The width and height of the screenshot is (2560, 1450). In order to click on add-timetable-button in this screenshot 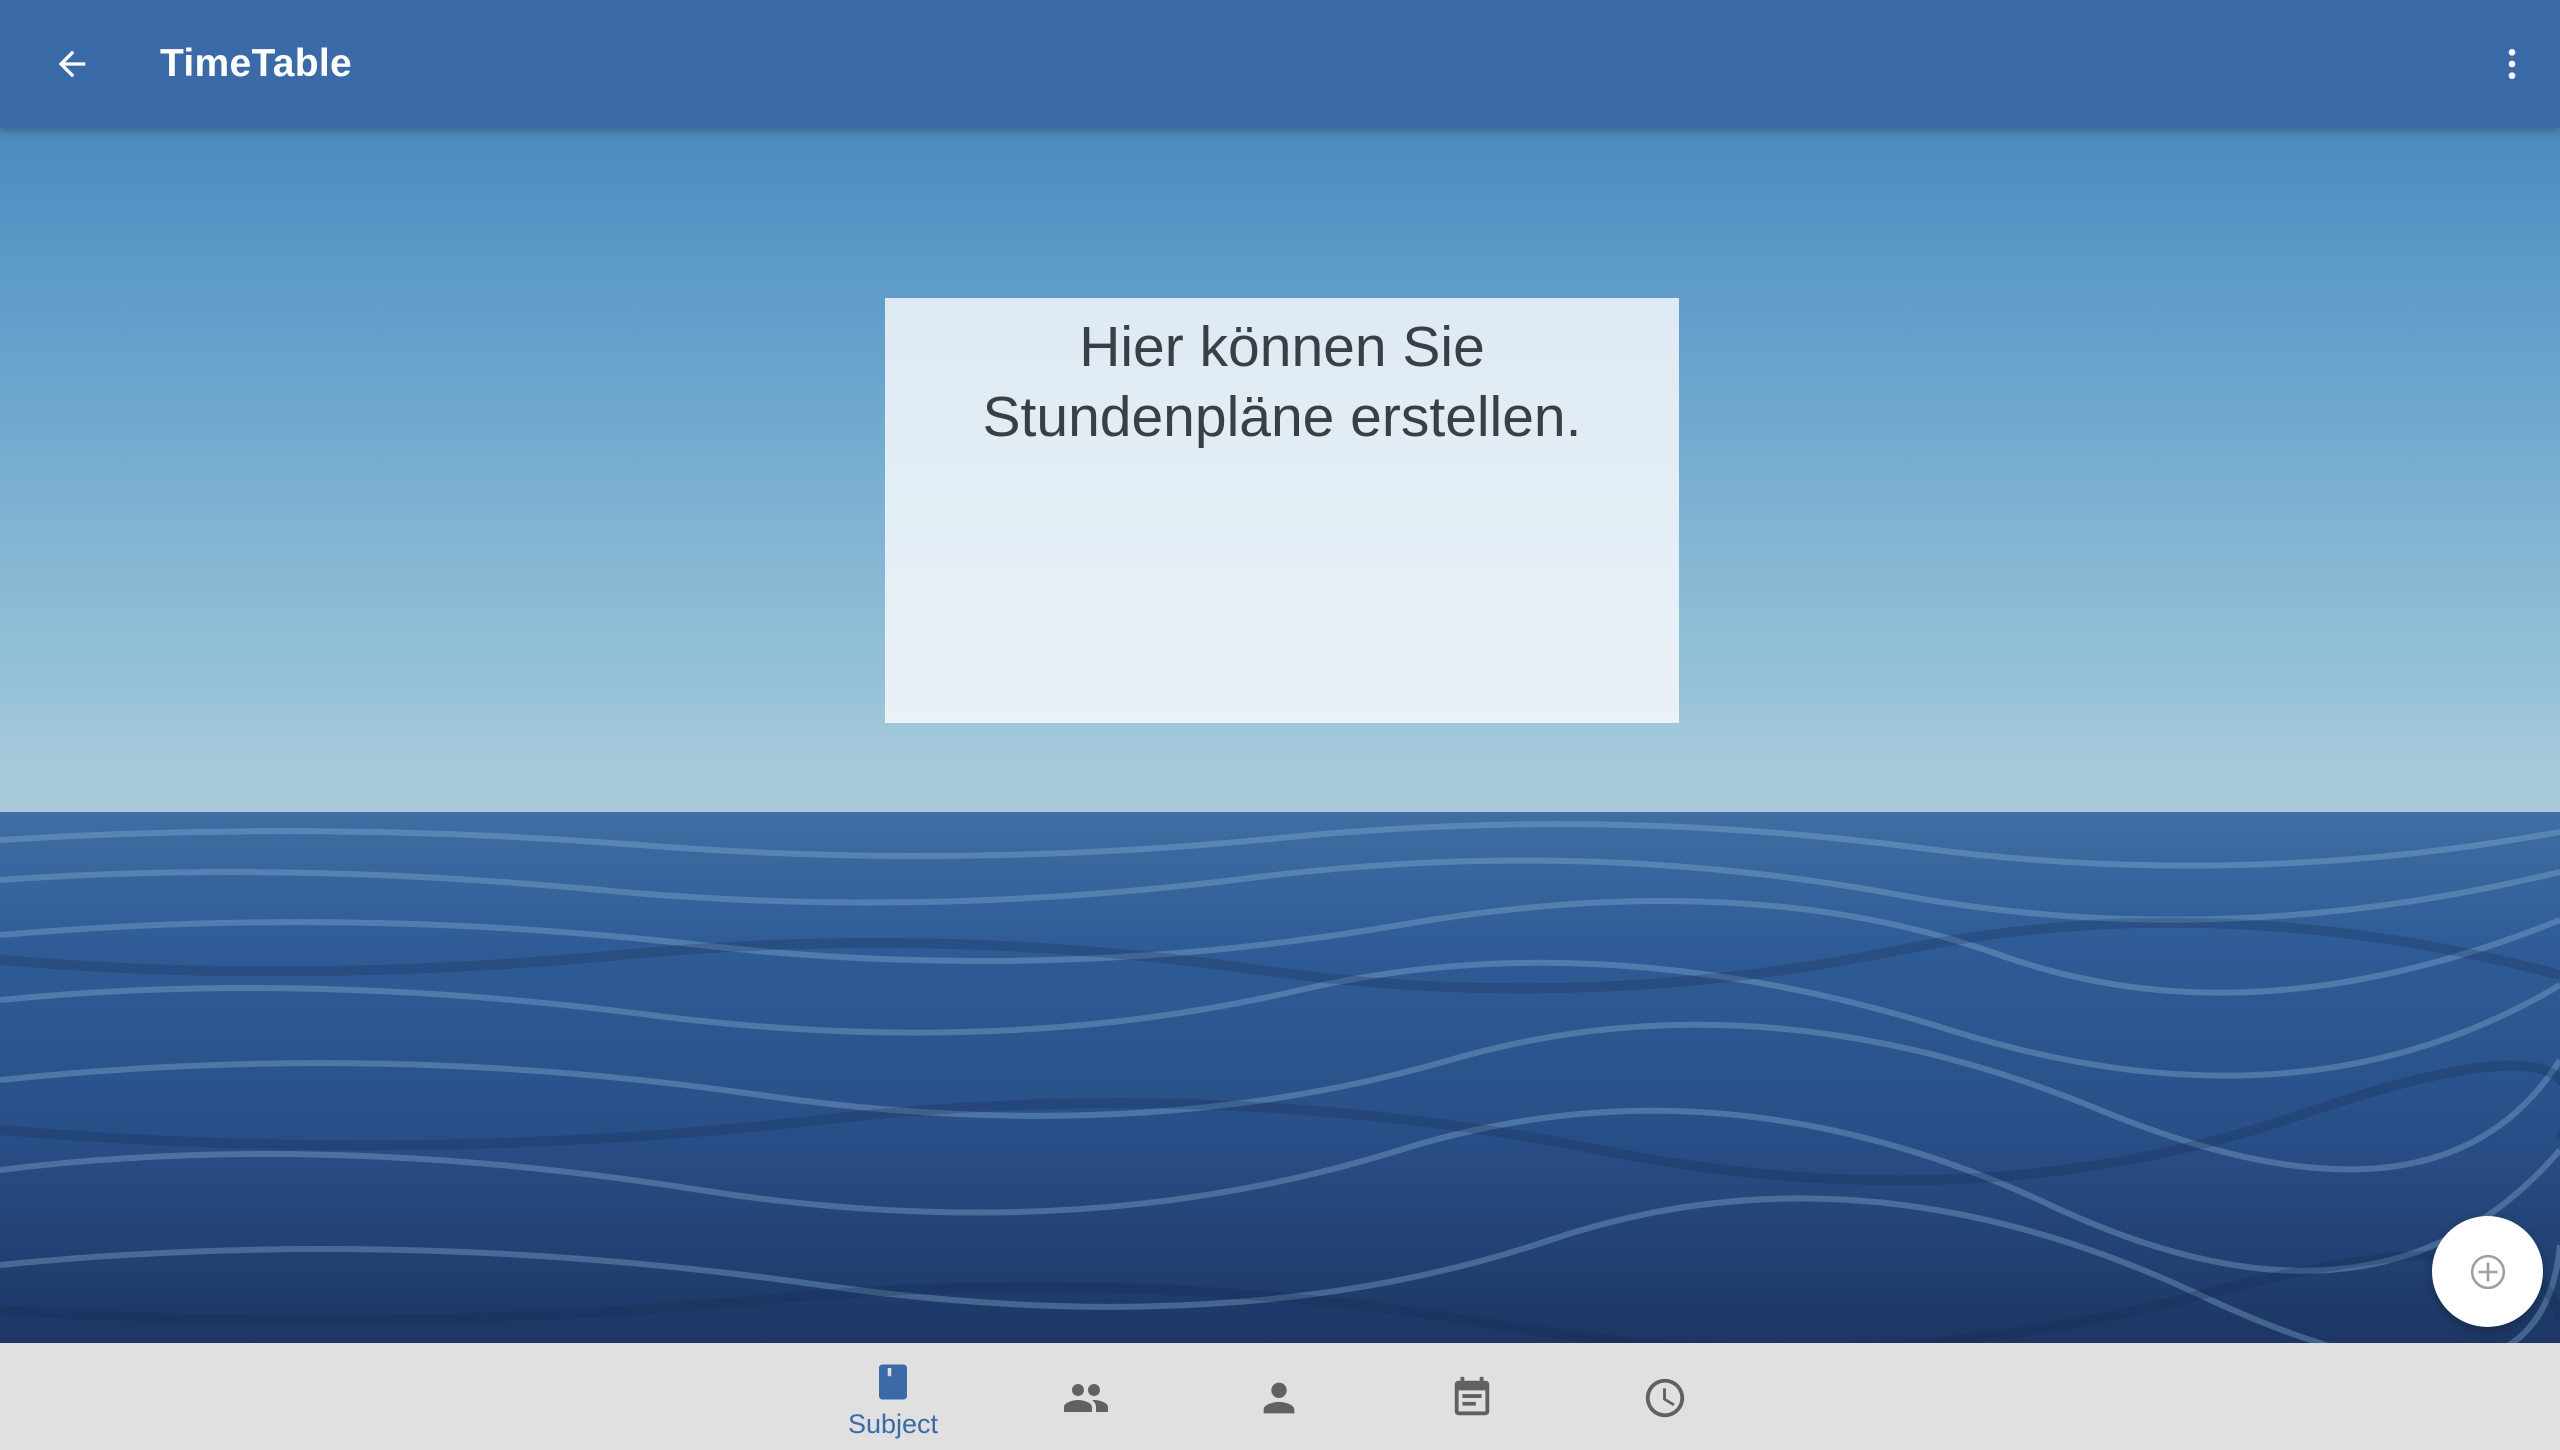, I will do `click(2487, 1271)`.